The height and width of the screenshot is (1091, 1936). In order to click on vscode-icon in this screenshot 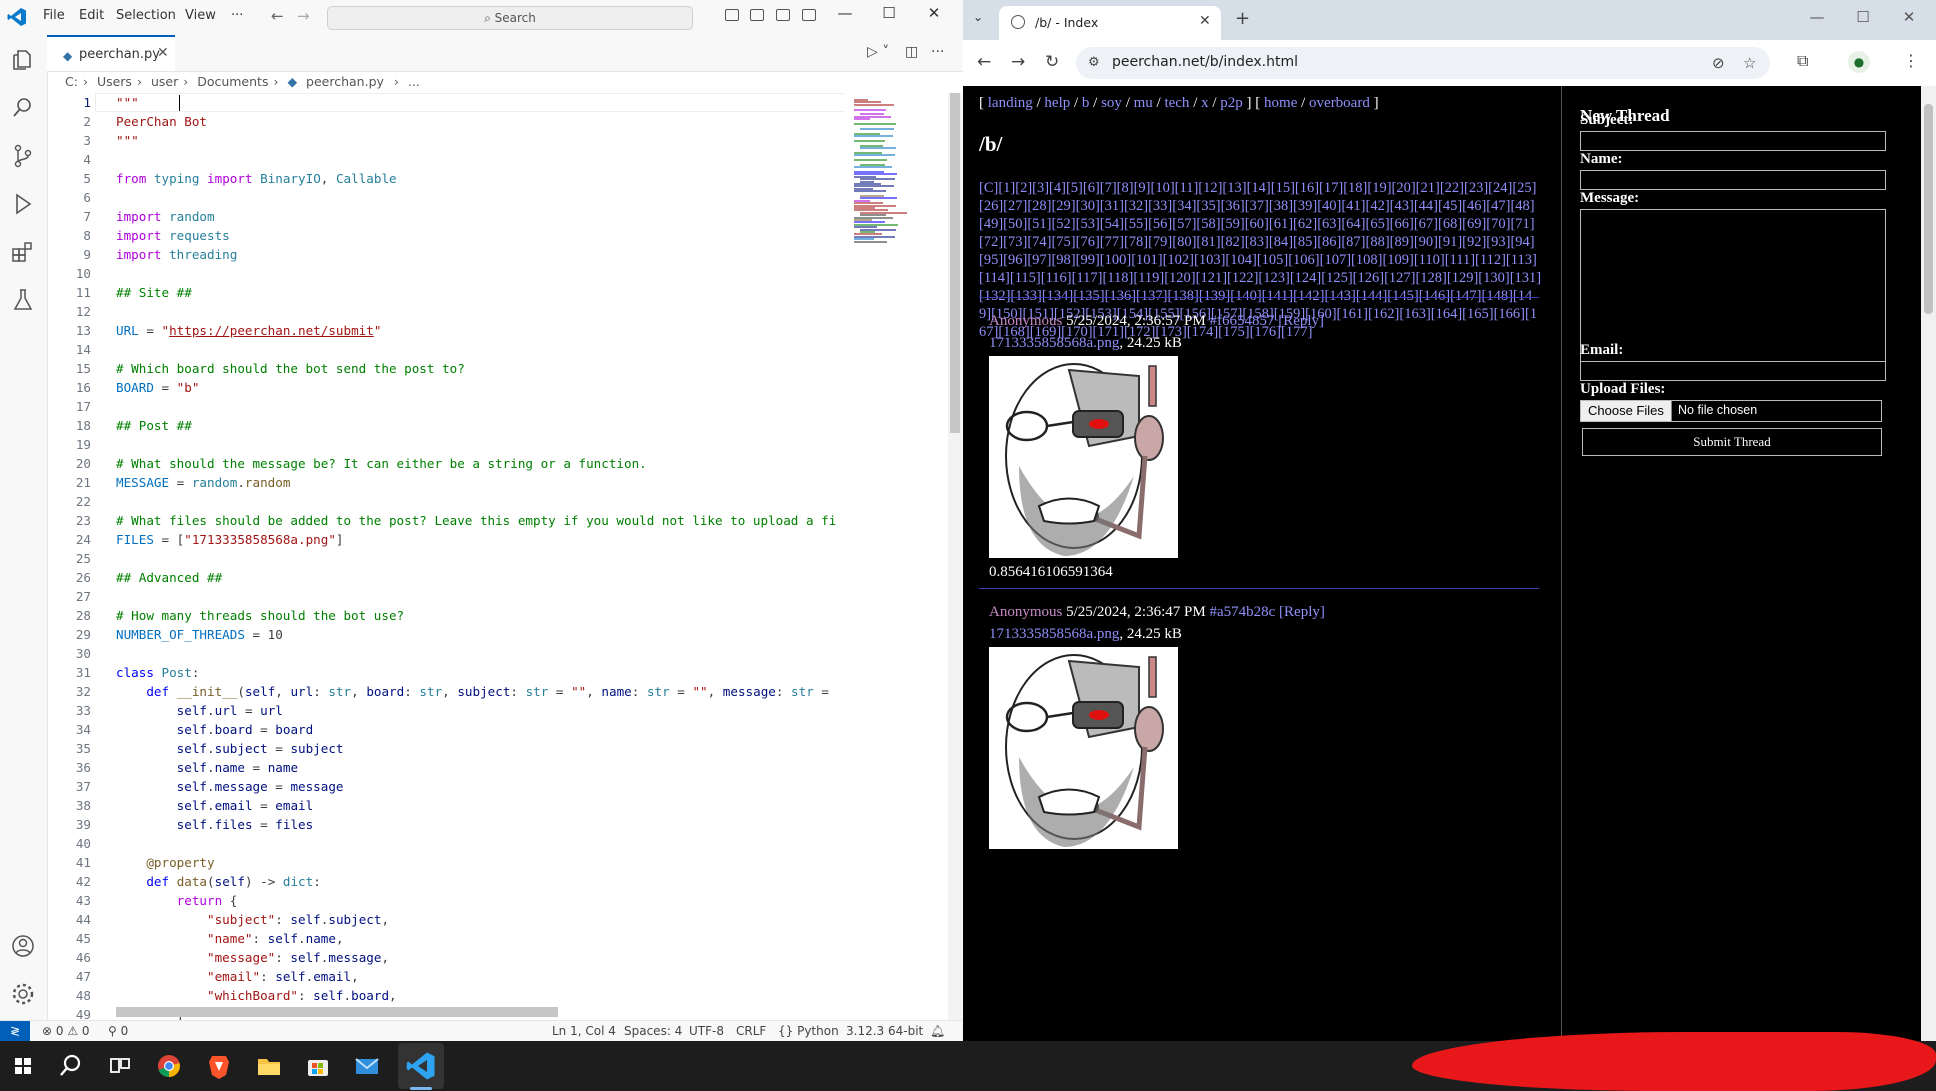, I will do `click(421, 1066)`.